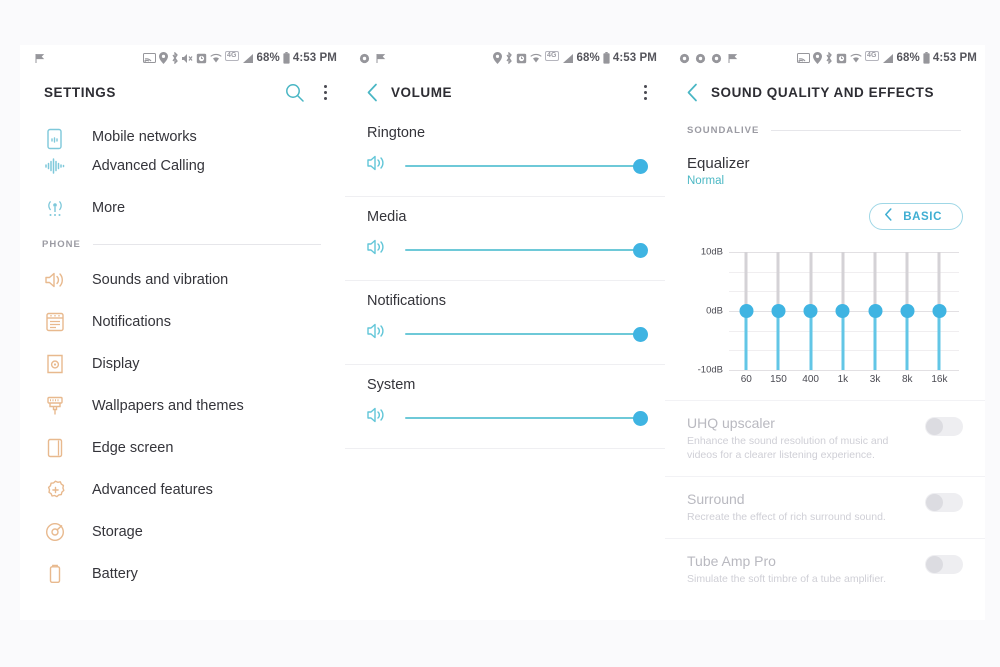 The width and height of the screenshot is (1000, 667). I want to click on gridline, so click(844, 370).